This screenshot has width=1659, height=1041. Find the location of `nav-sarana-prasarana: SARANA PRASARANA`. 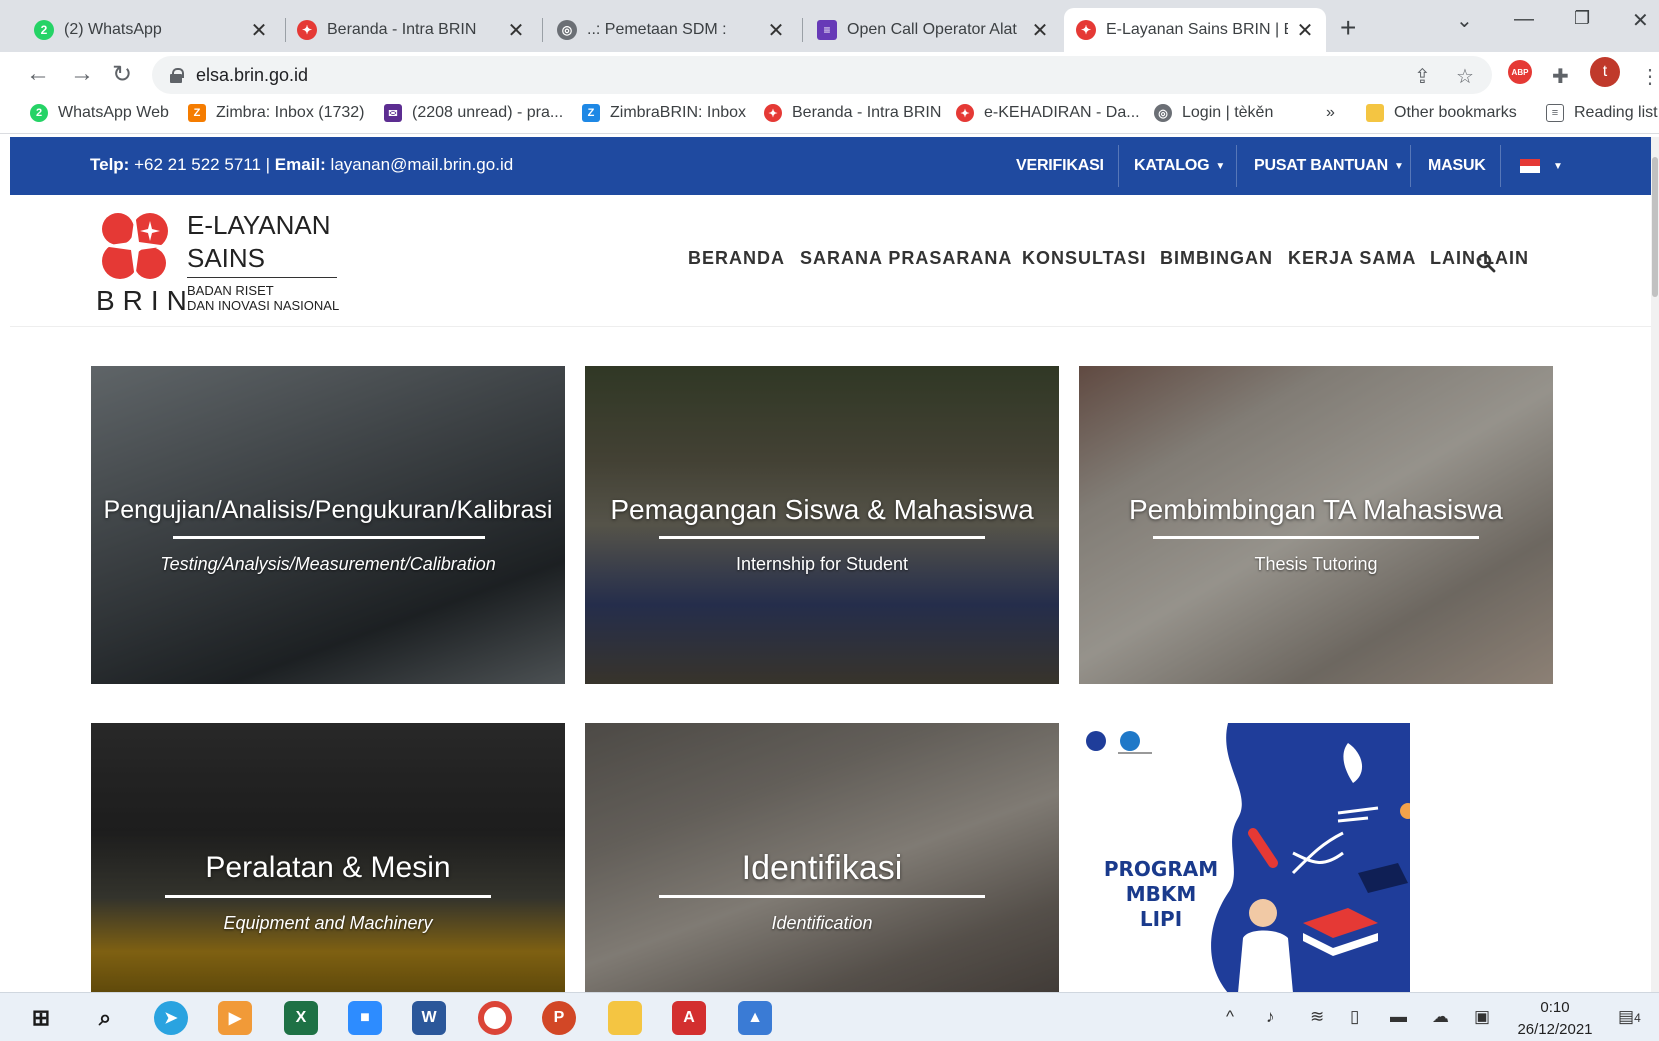

nav-sarana-prasarana: SARANA PRASARANA is located at coordinates (906, 258).